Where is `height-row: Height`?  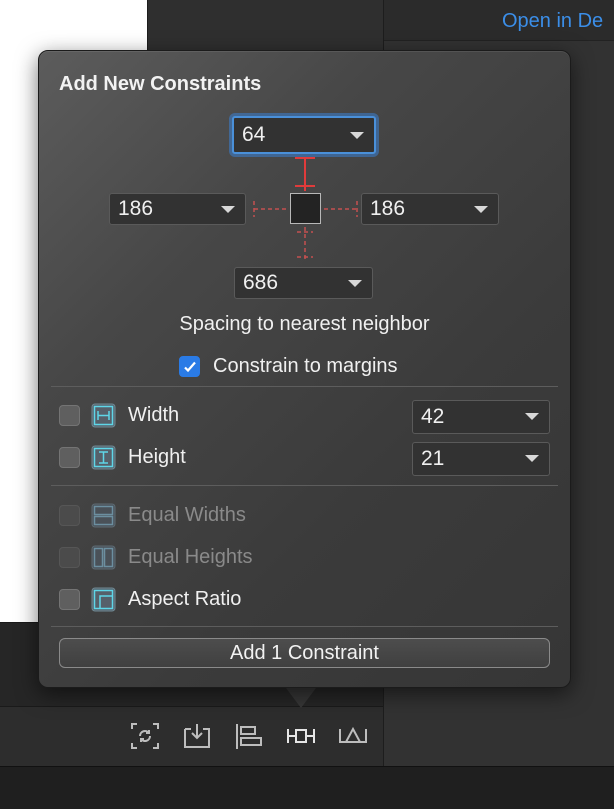
height-row: Height is located at coordinates (122, 457).